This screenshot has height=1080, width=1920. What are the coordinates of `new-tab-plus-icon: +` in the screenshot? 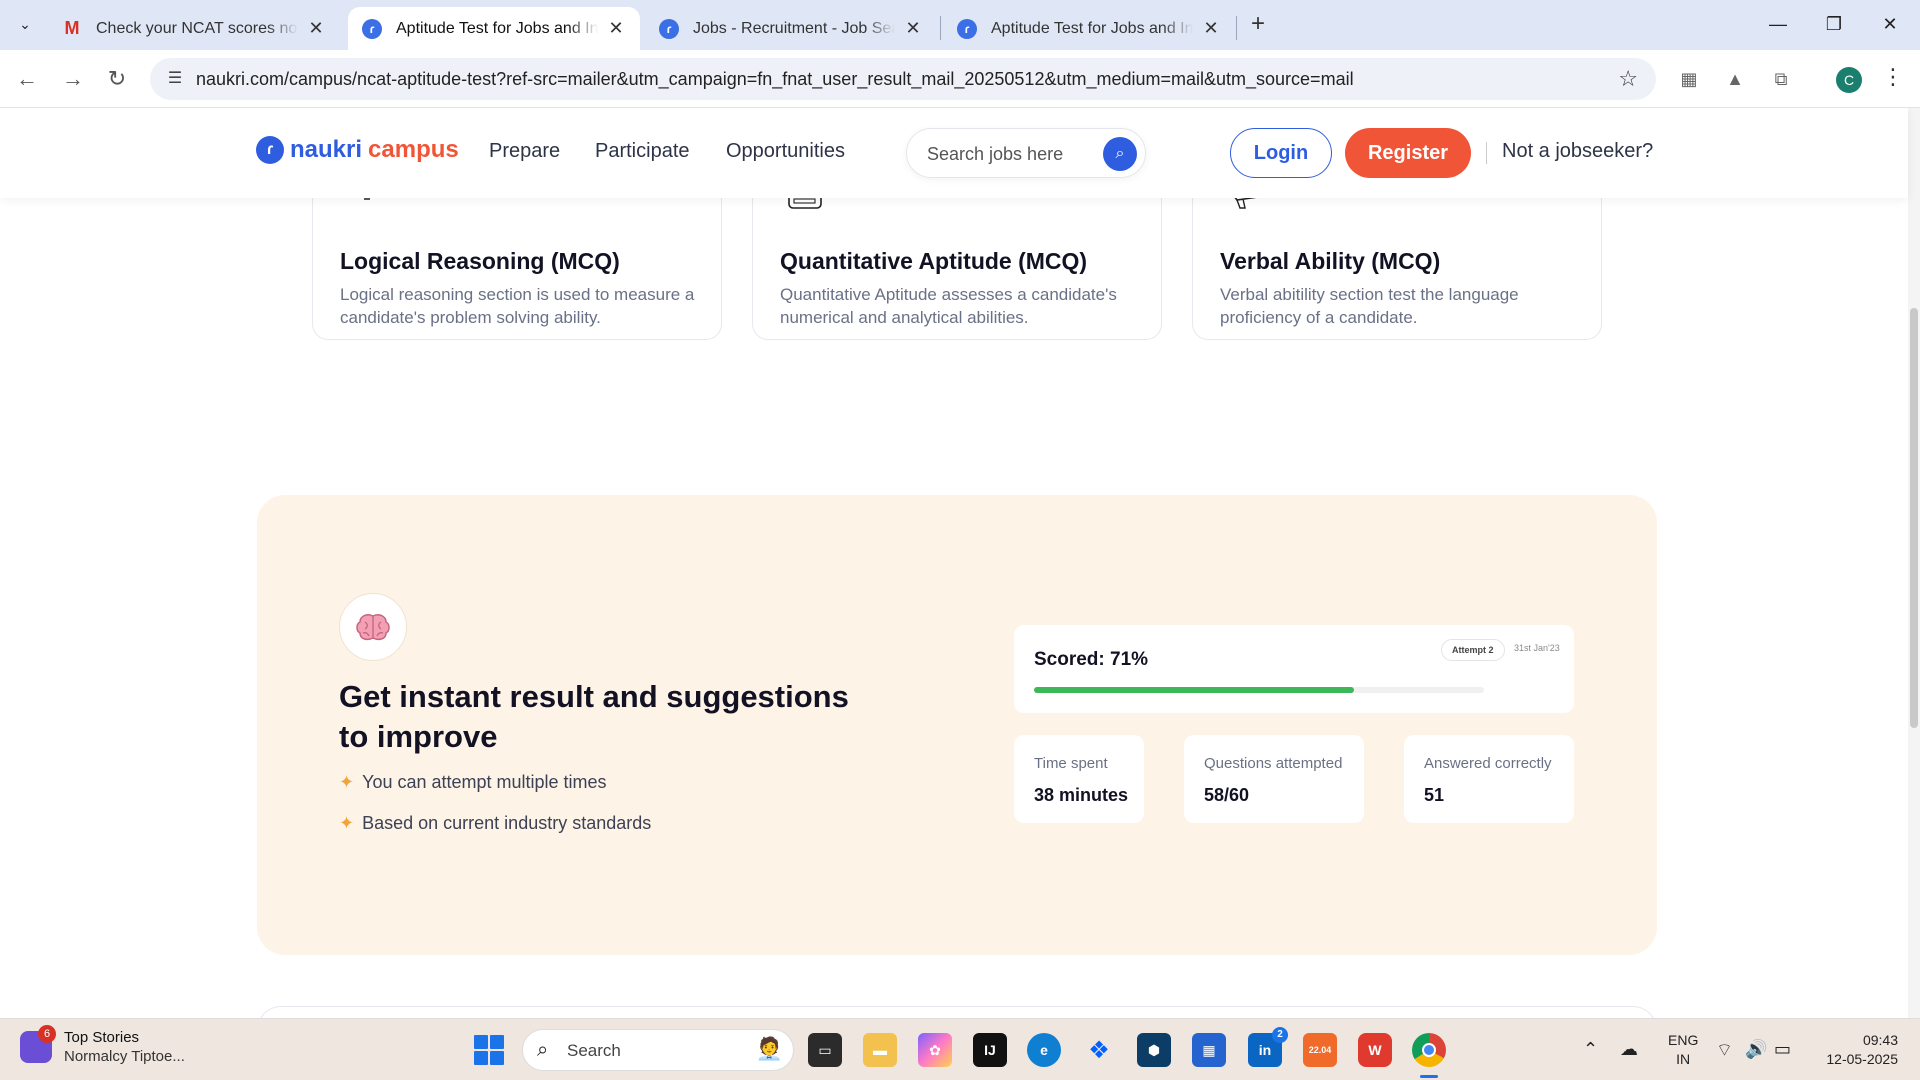 It's located at (1258, 24).